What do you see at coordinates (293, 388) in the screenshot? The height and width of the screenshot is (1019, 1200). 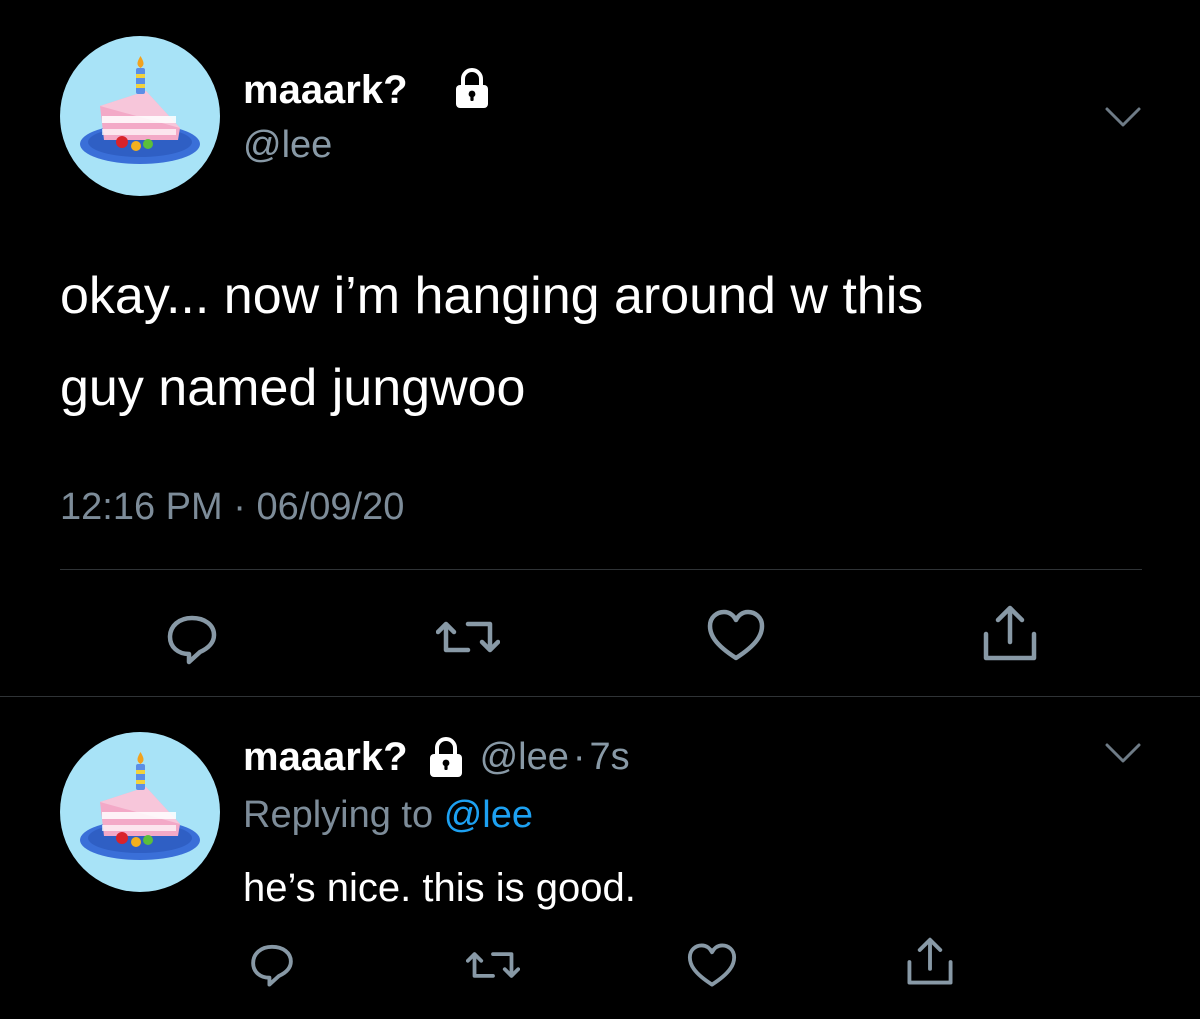 I see `tweet-text-line: guy named jungwoo` at bounding box center [293, 388].